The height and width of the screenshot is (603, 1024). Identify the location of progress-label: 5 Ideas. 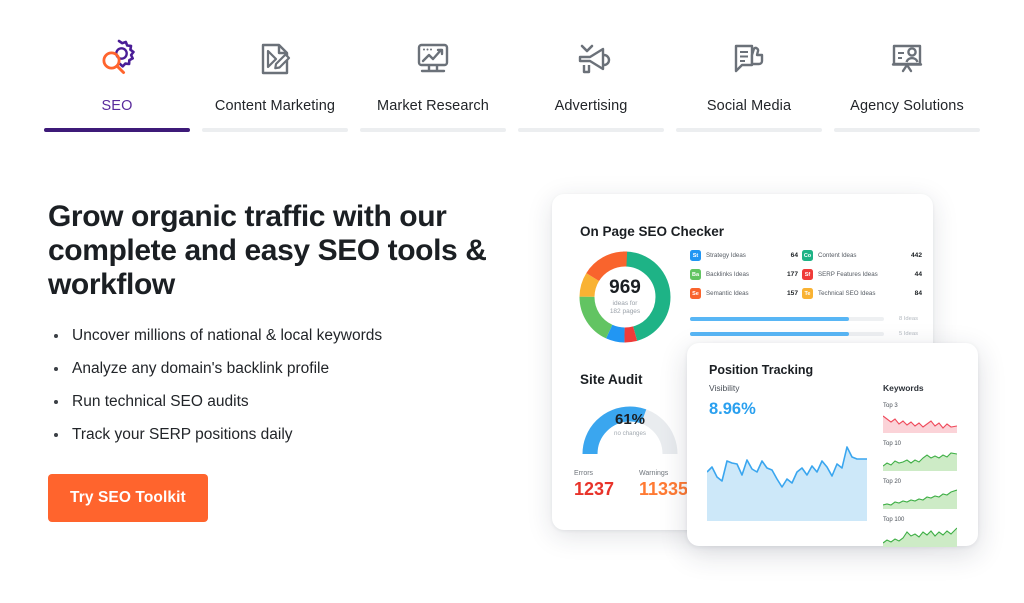
(908, 334).